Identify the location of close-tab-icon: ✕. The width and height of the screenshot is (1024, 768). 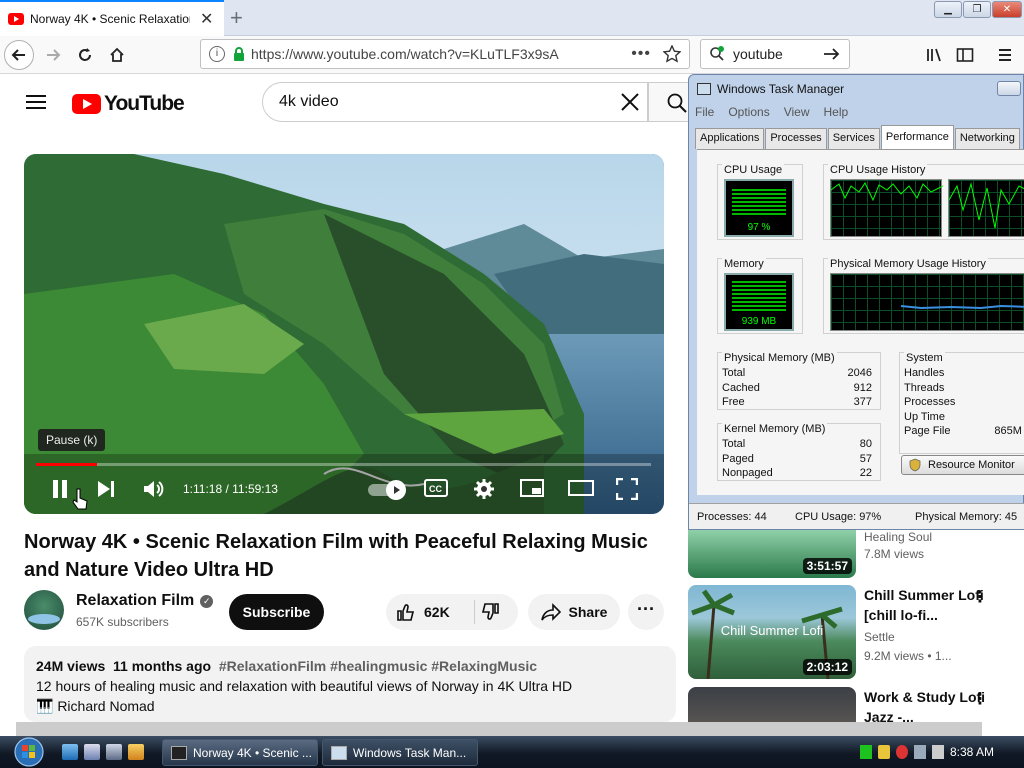
(206, 19).